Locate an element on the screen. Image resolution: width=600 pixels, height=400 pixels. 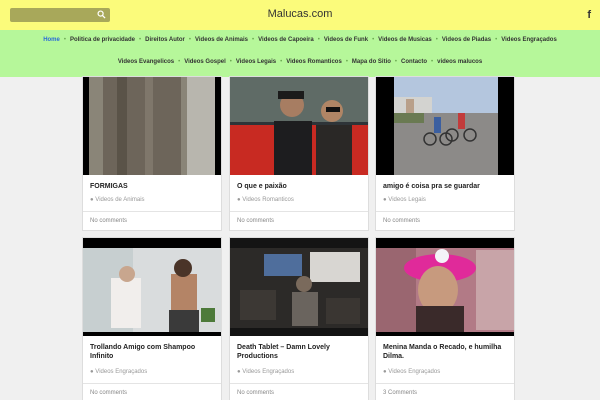
video-thumbnail-two-boys is located at coordinates (299, 126).